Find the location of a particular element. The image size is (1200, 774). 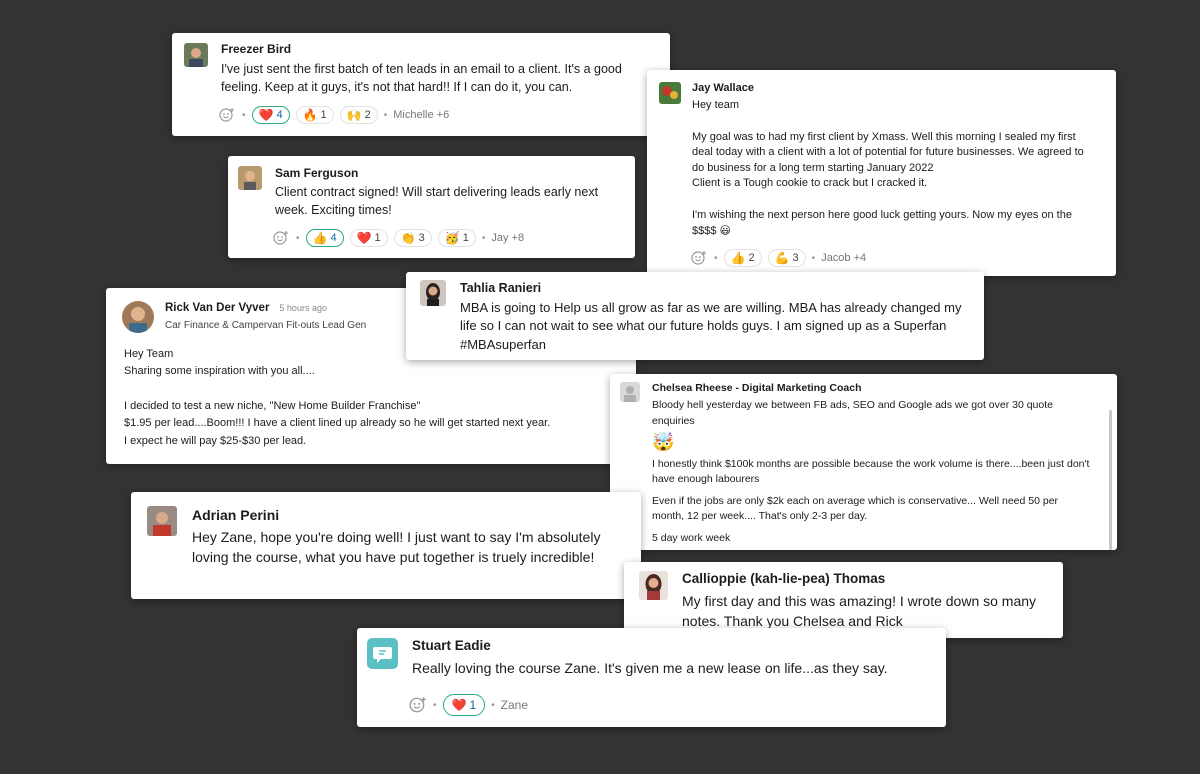

reaction-party: 🥳 1 is located at coordinates (456, 238).